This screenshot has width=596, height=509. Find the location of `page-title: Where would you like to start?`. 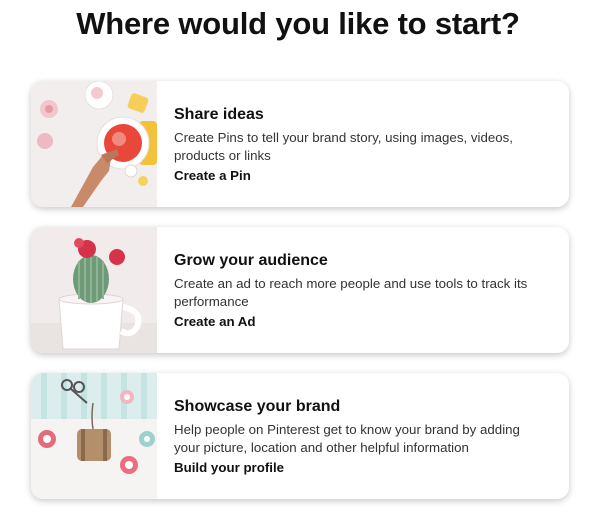

page-title: Where would you like to start? is located at coordinates (298, 23).